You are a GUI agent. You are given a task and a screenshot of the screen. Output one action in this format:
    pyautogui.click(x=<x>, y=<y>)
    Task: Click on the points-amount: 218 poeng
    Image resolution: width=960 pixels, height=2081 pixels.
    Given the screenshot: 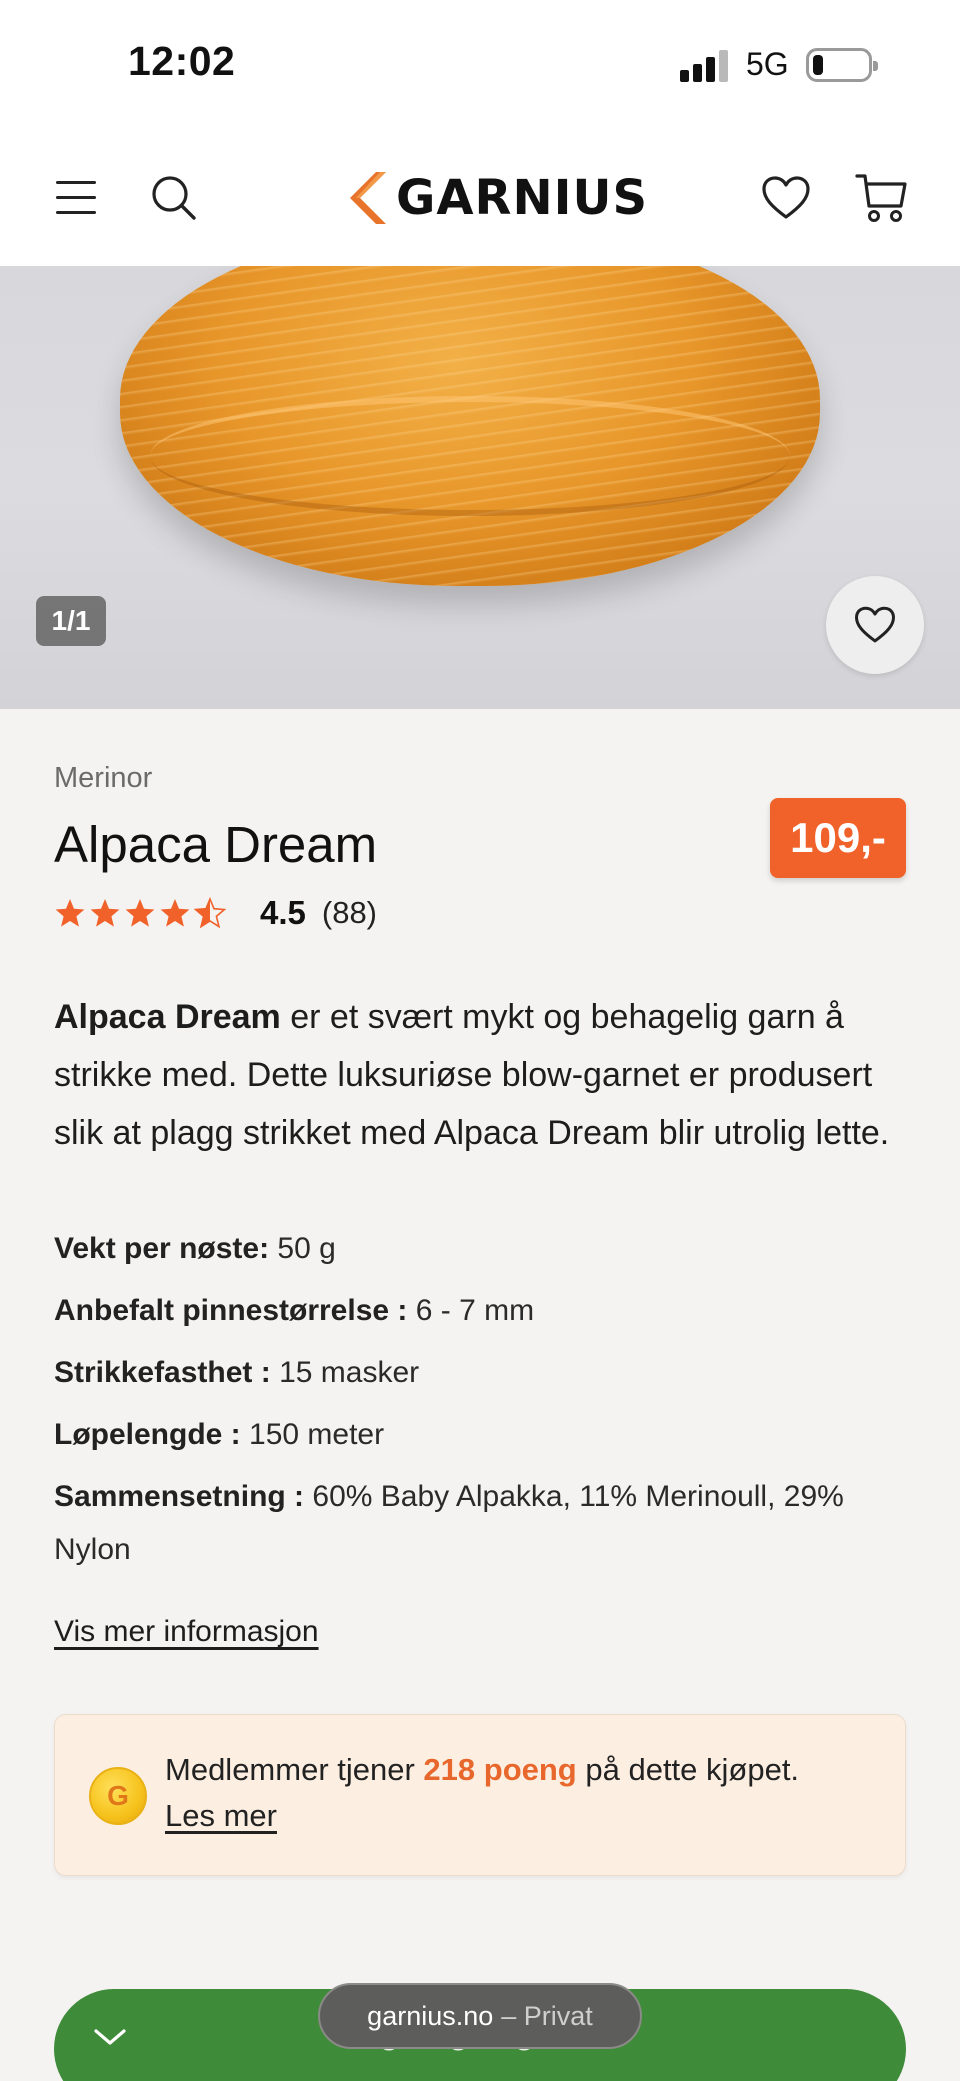 What is the action you would take?
    pyautogui.click(x=500, y=1769)
    